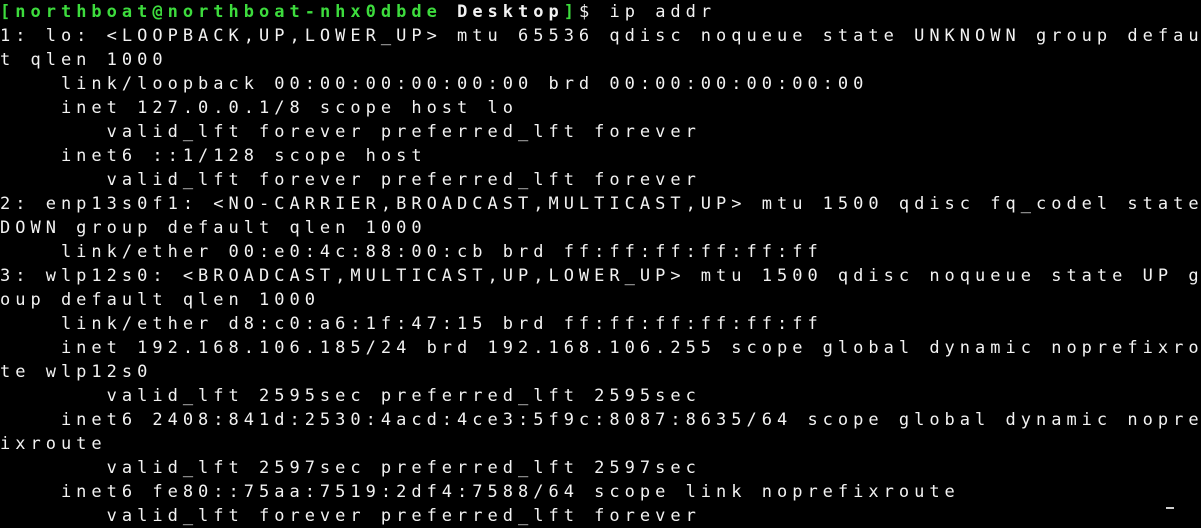  Describe the element at coordinates (160, 300) in the screenshot. I see `output-line: oup default qlen 1000` at that location.